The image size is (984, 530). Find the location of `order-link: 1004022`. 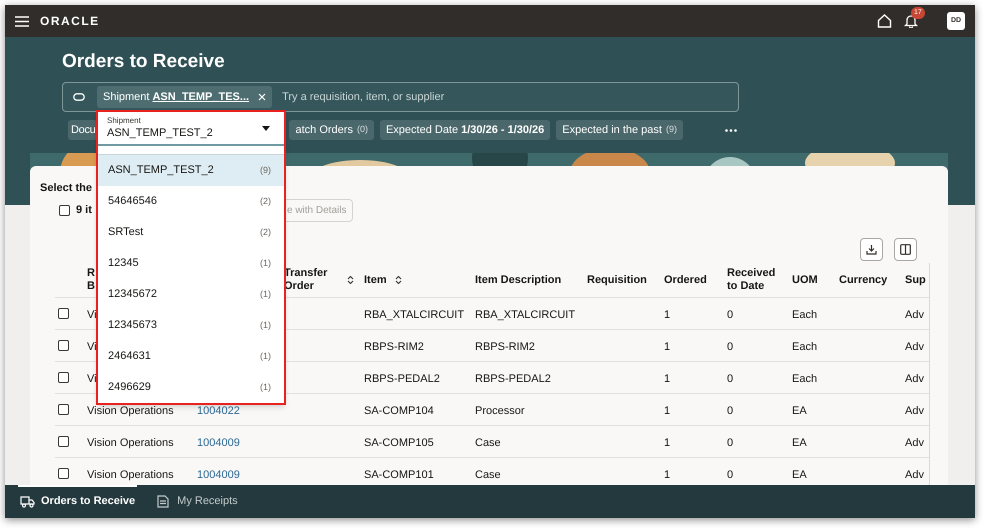

order-link: 1004022 is located at coordinates (218, 410).